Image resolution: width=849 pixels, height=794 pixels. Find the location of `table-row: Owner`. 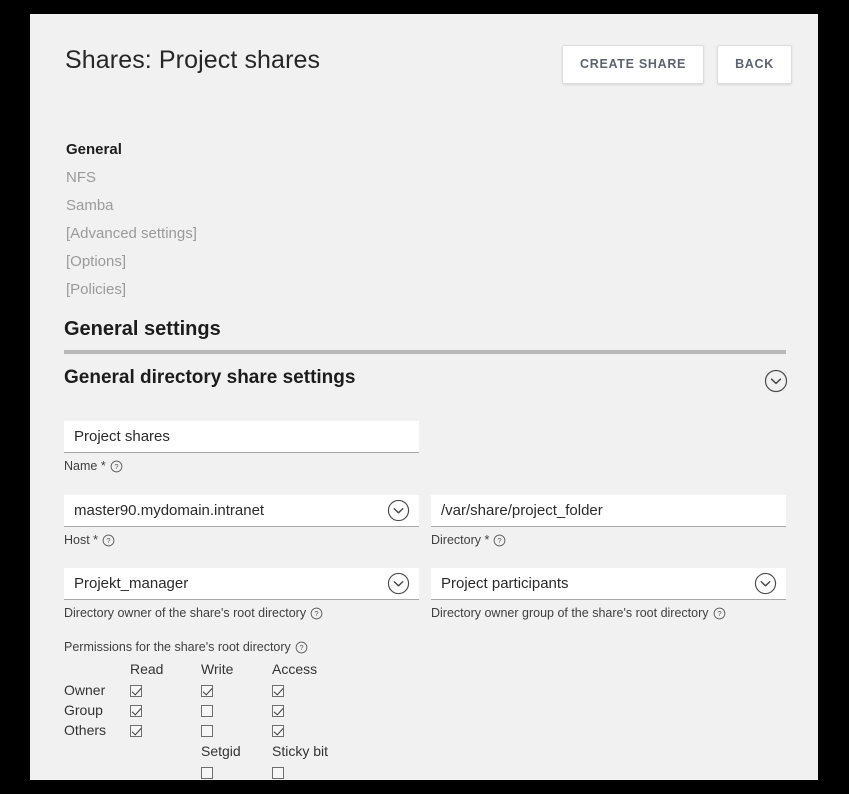

table-row: Owner is located at coordinates (203, 690).